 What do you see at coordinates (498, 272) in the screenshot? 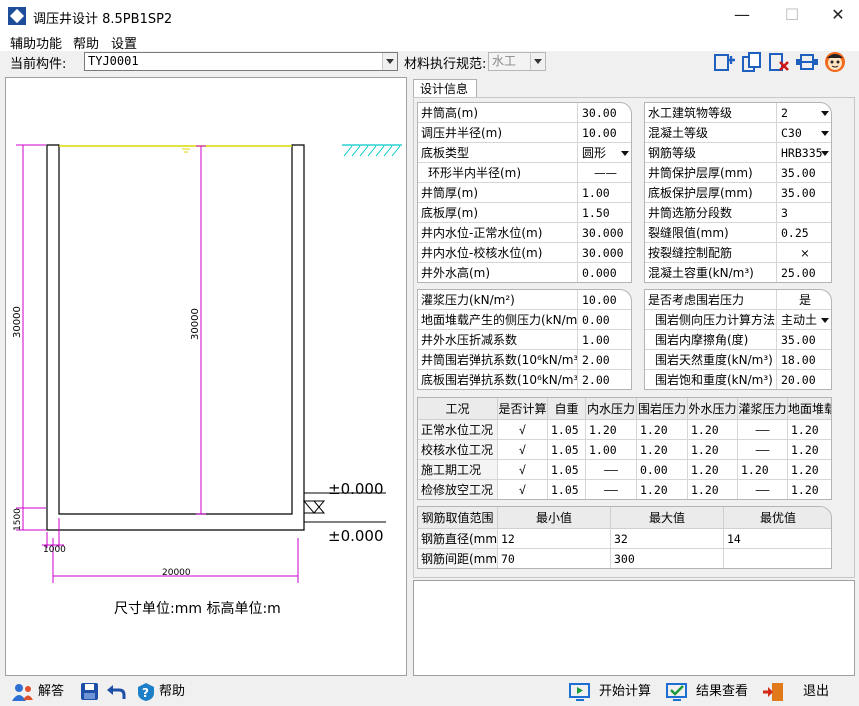
I see `property-label: 井外水高(m)` at bounding box center [498, 272].